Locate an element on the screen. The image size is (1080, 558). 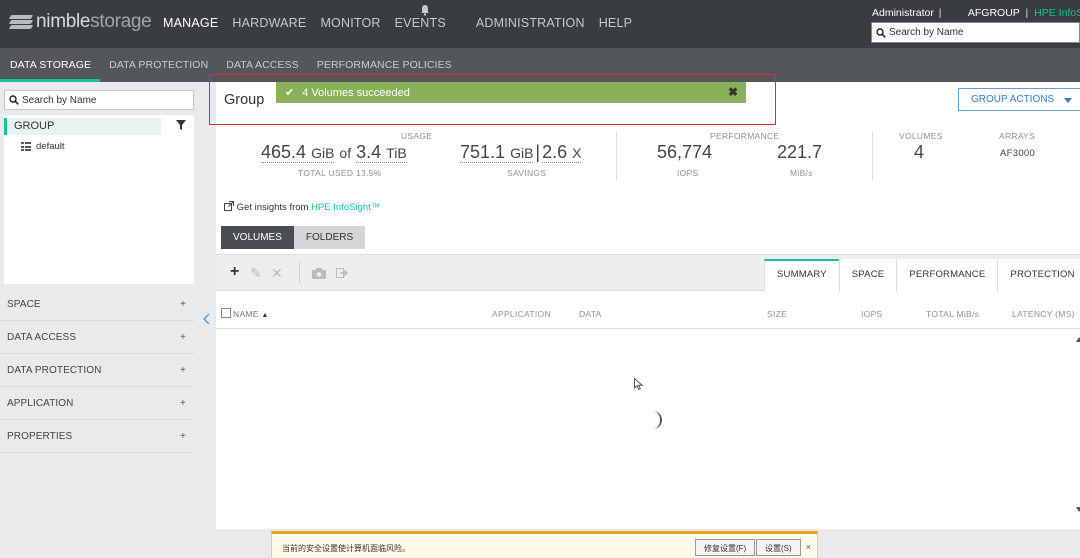
bell-icon is located at coordinates (425, 10).